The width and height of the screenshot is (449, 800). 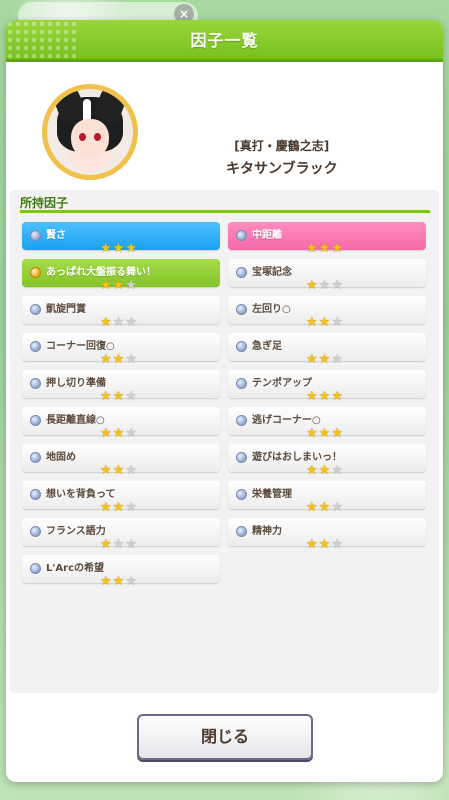 What do you see at coordinates (47, 203) in the screenshot?
I see `section-label: 所持因子` at bounding box center [47, 203].